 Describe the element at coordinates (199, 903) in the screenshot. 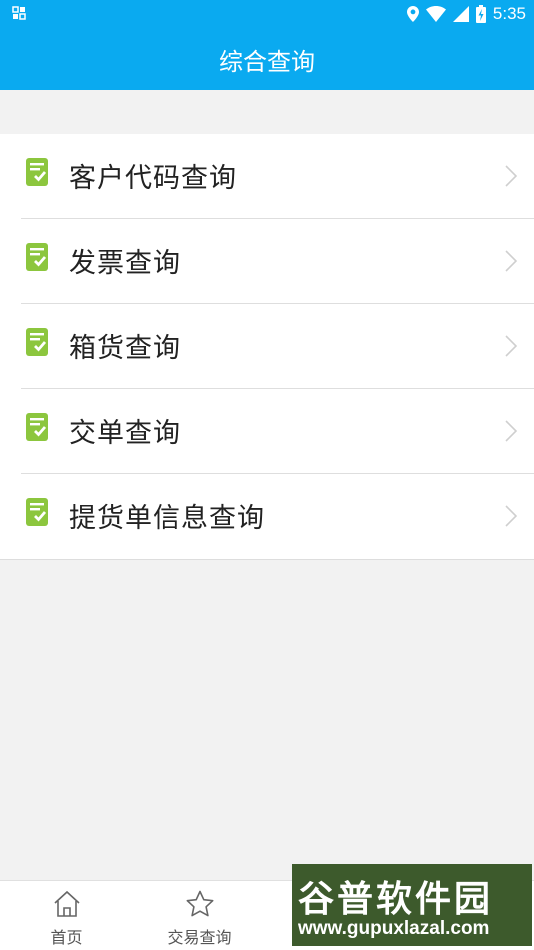

I see `star-icon` at that location.